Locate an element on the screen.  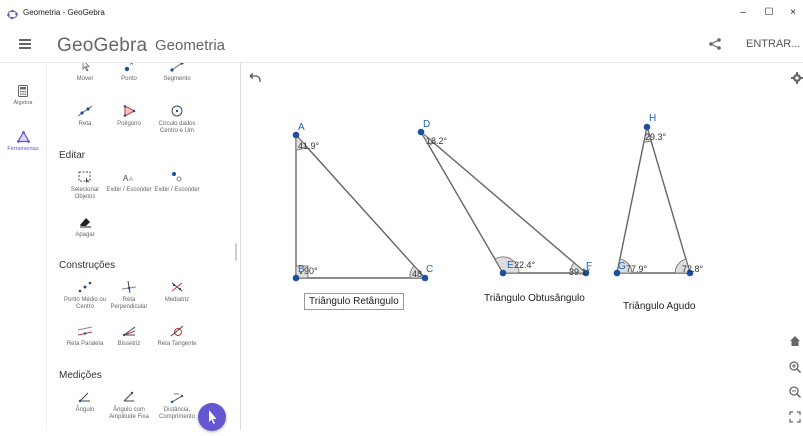
tool-label: Ponto Médio ou Centro is located at coordinates (85, 303).